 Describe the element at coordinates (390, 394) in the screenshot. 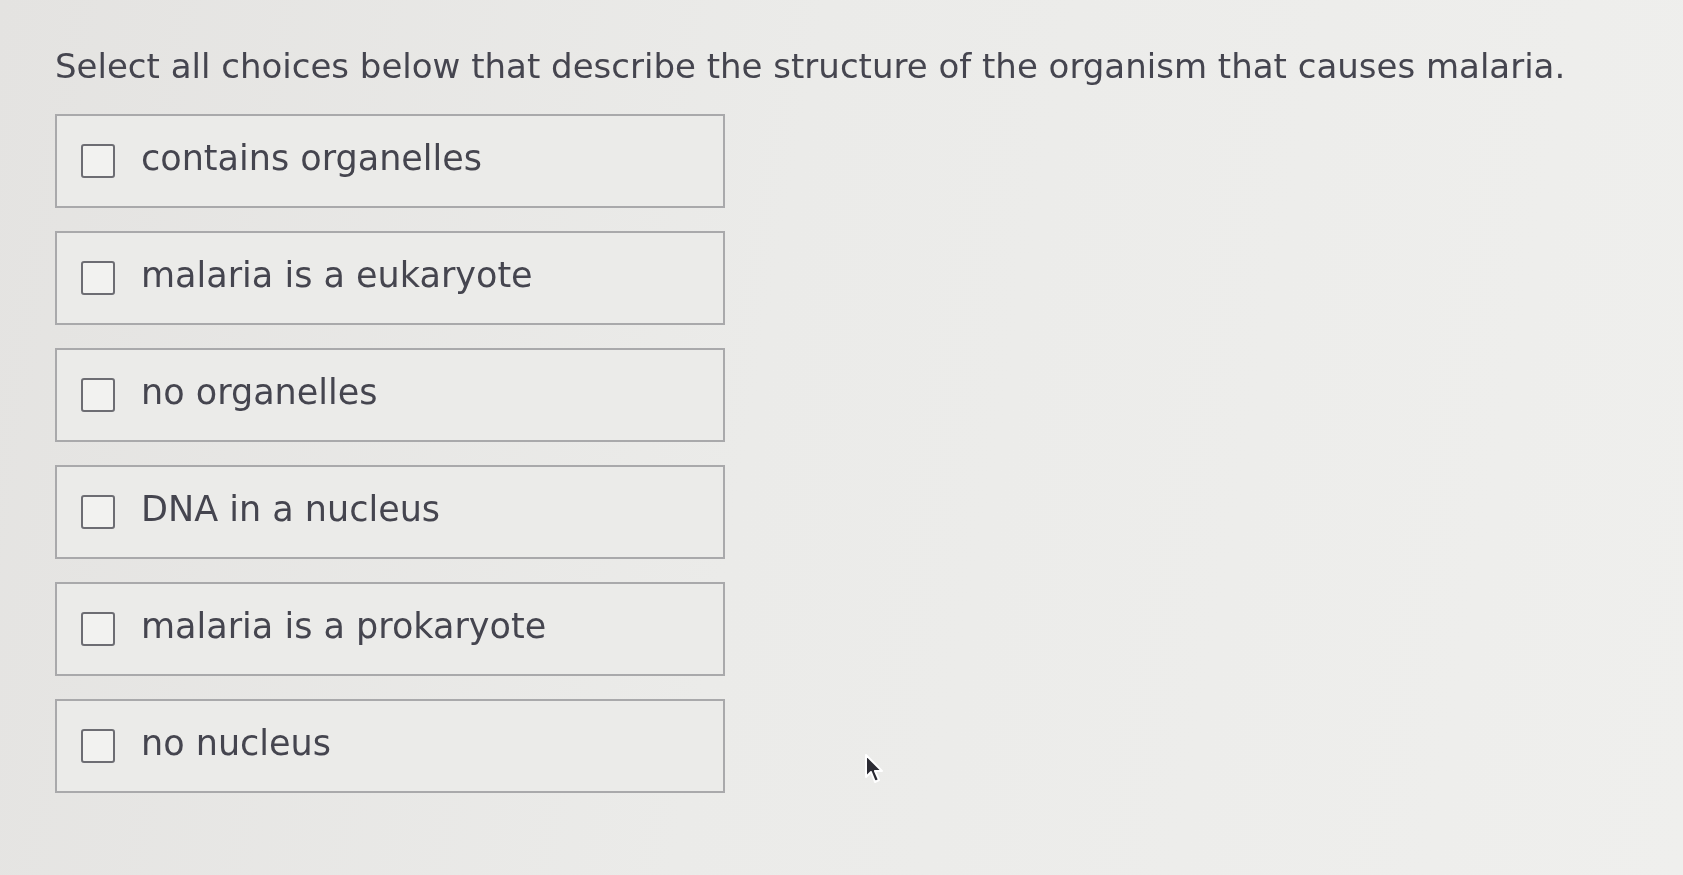

I see `answer-option: no organelles` at that location.